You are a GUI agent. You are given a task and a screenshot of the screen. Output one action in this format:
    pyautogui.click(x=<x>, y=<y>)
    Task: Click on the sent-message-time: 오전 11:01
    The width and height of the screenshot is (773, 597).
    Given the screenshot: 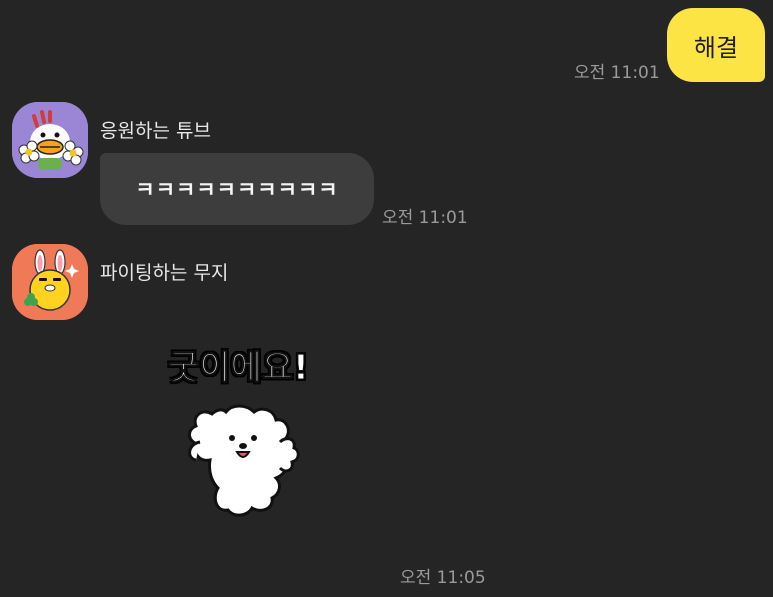 What is the action you would take?
    pyautogui.click(x=617, y=73)
    